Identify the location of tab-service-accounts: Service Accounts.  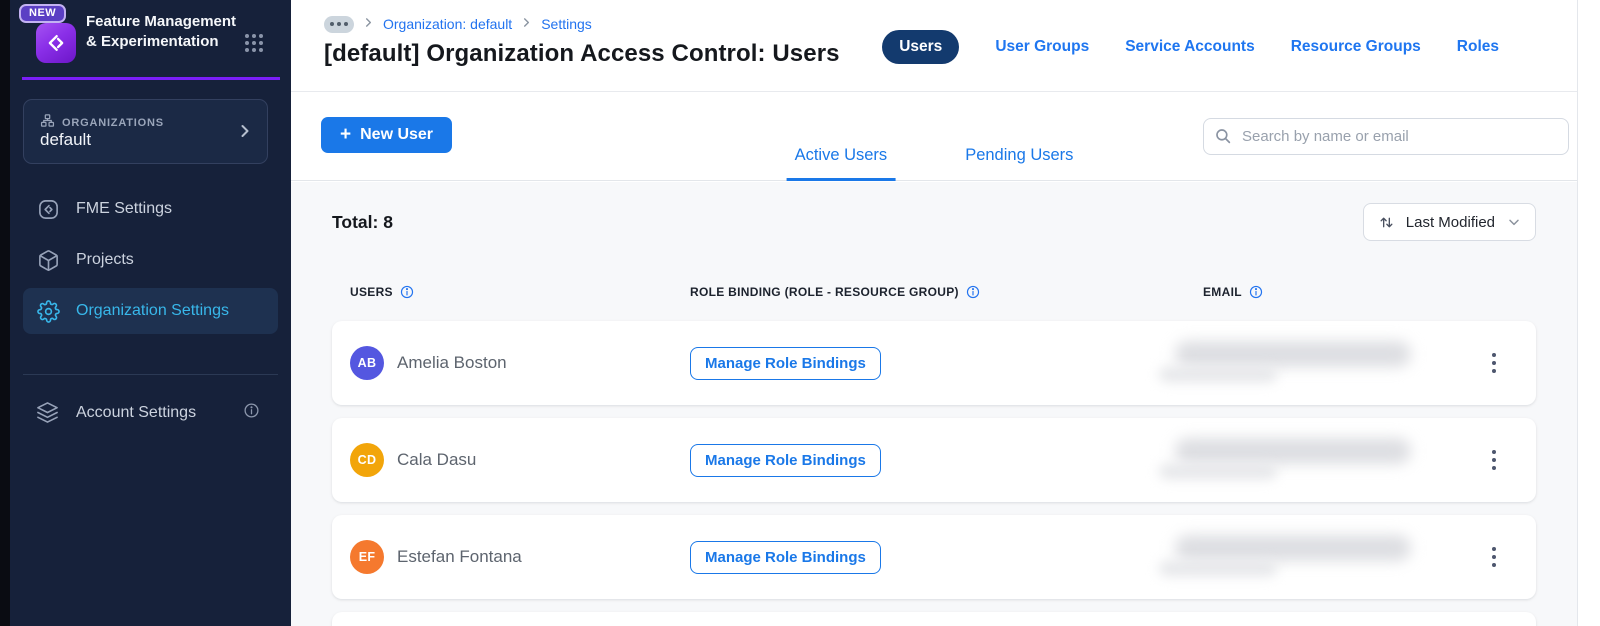
(1190, 47).